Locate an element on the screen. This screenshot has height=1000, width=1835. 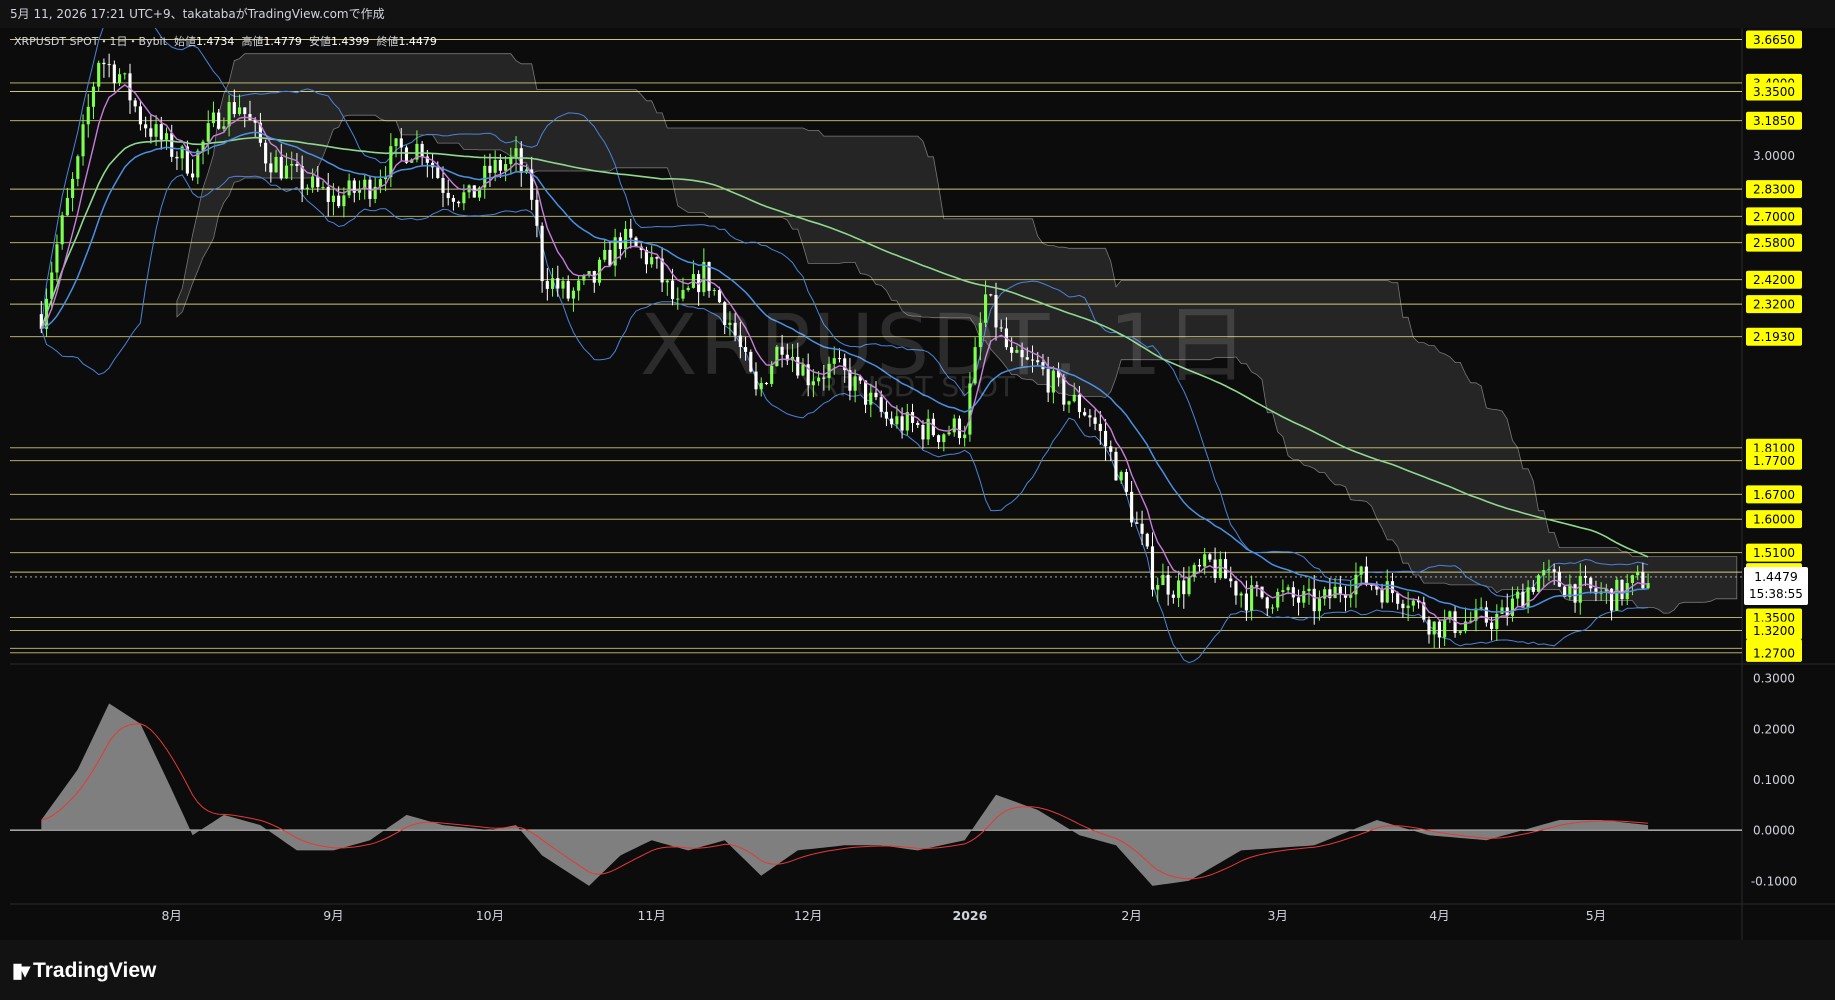
level-label: 3.6650 is located at coordinates (1774, 40).